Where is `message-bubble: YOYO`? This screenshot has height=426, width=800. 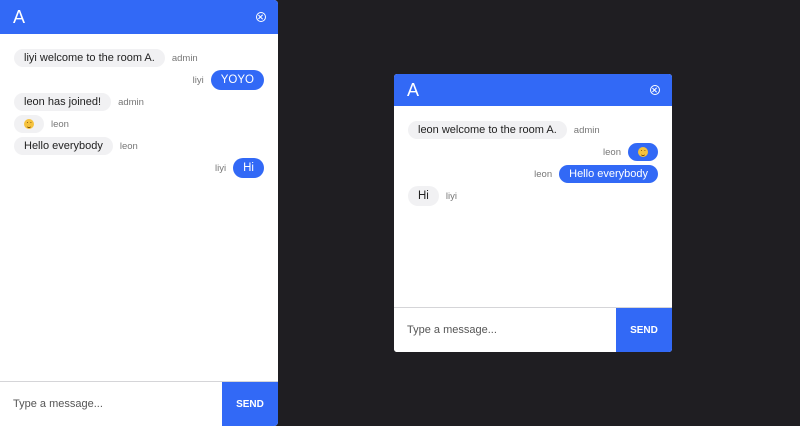
message-bubble: YOYO is located at coordinates (237, 80).